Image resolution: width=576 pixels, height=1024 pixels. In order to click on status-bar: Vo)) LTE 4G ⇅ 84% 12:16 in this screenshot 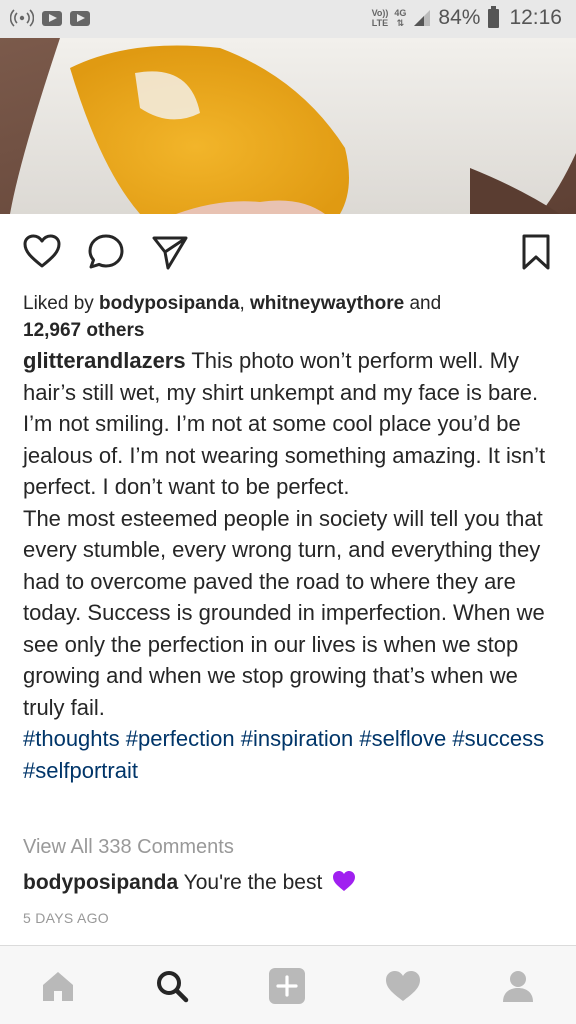, I will do `click(288, 19)`.